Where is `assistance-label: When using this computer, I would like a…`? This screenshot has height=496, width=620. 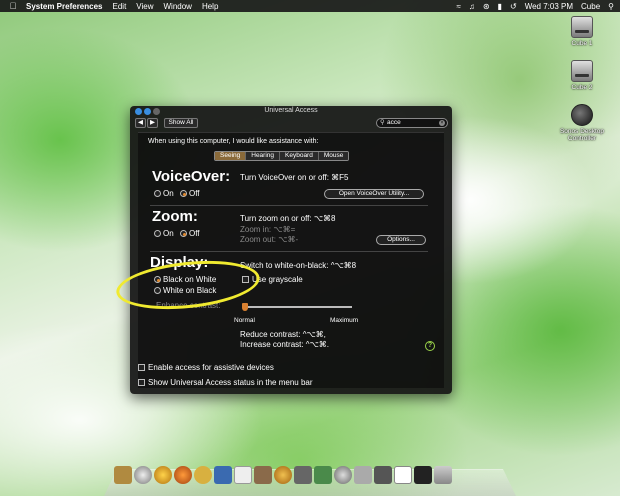 assistance-label: When using this computer, I would like a… is located at coordinates (233, 141).